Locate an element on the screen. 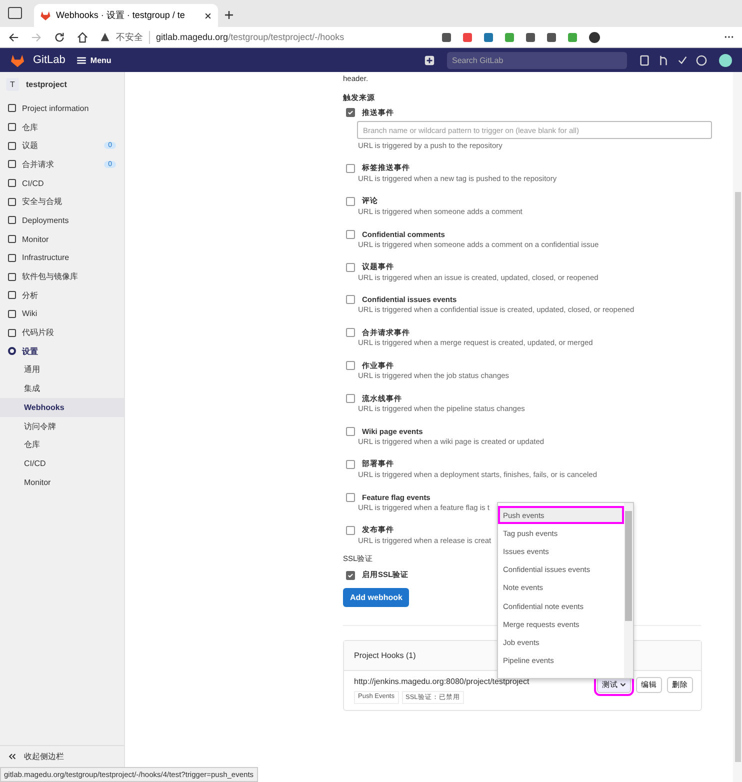 This screenshot has width=742, height=782. collapse-sidebar-button: 收起侧边栏 is located at coordinates (62, 755).